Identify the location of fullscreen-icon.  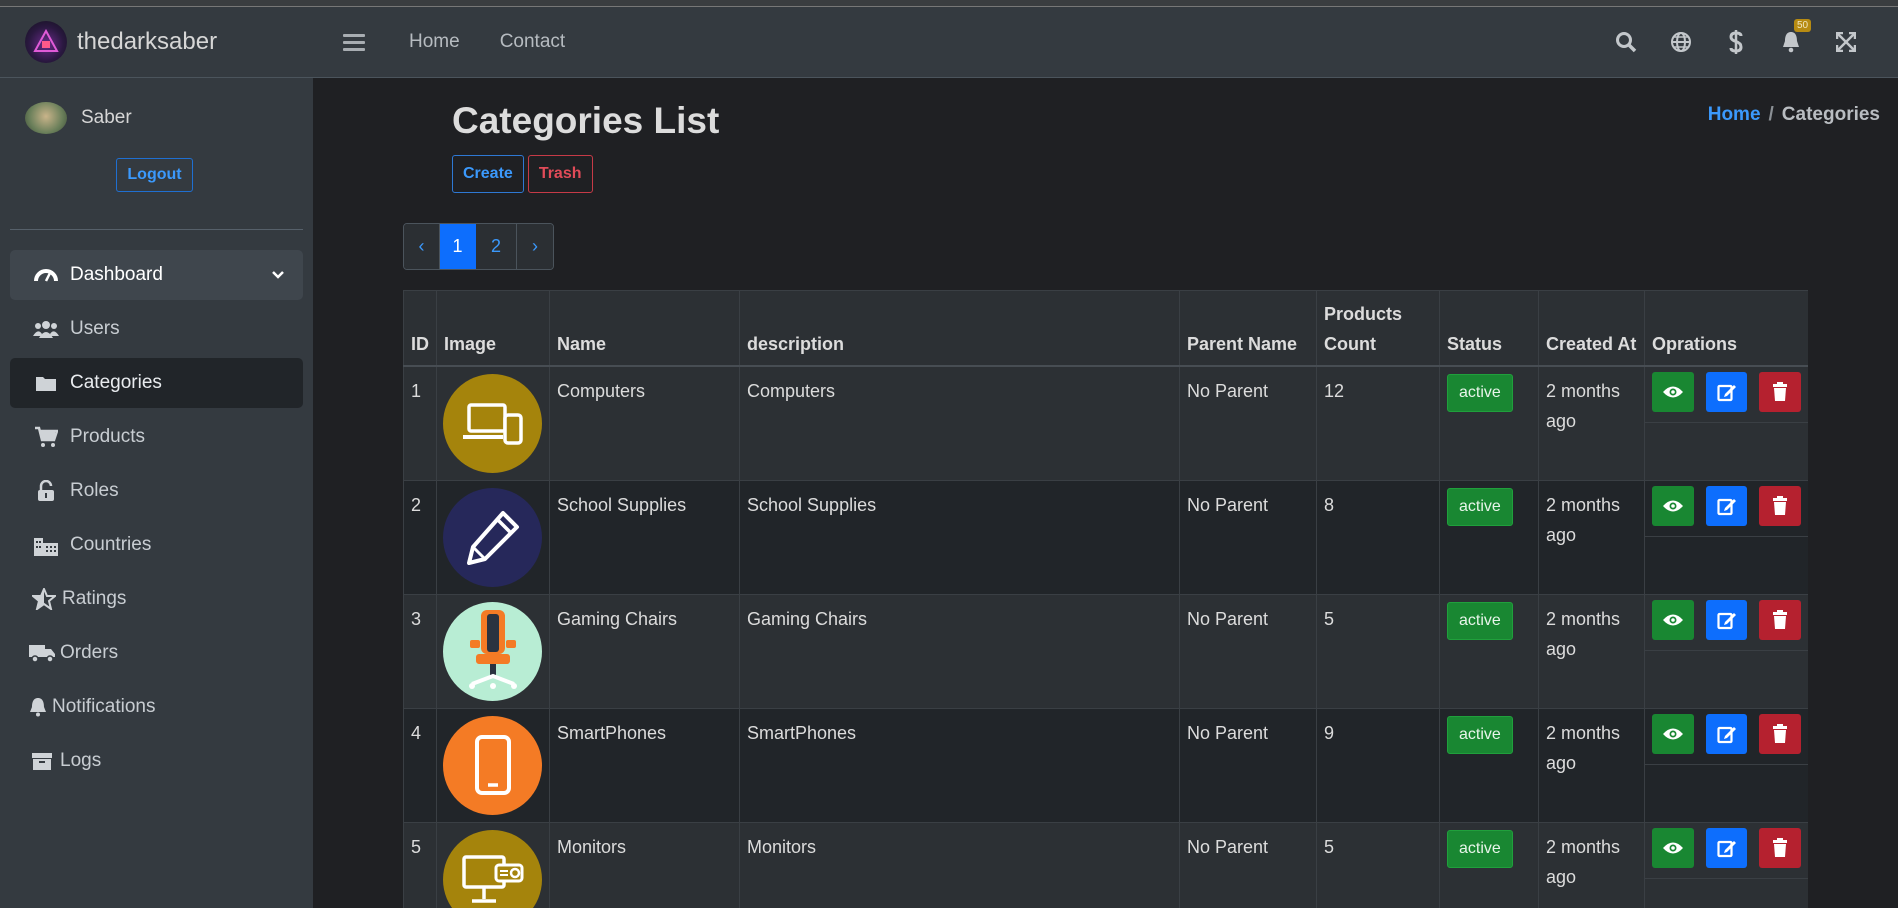
(1845, 42).